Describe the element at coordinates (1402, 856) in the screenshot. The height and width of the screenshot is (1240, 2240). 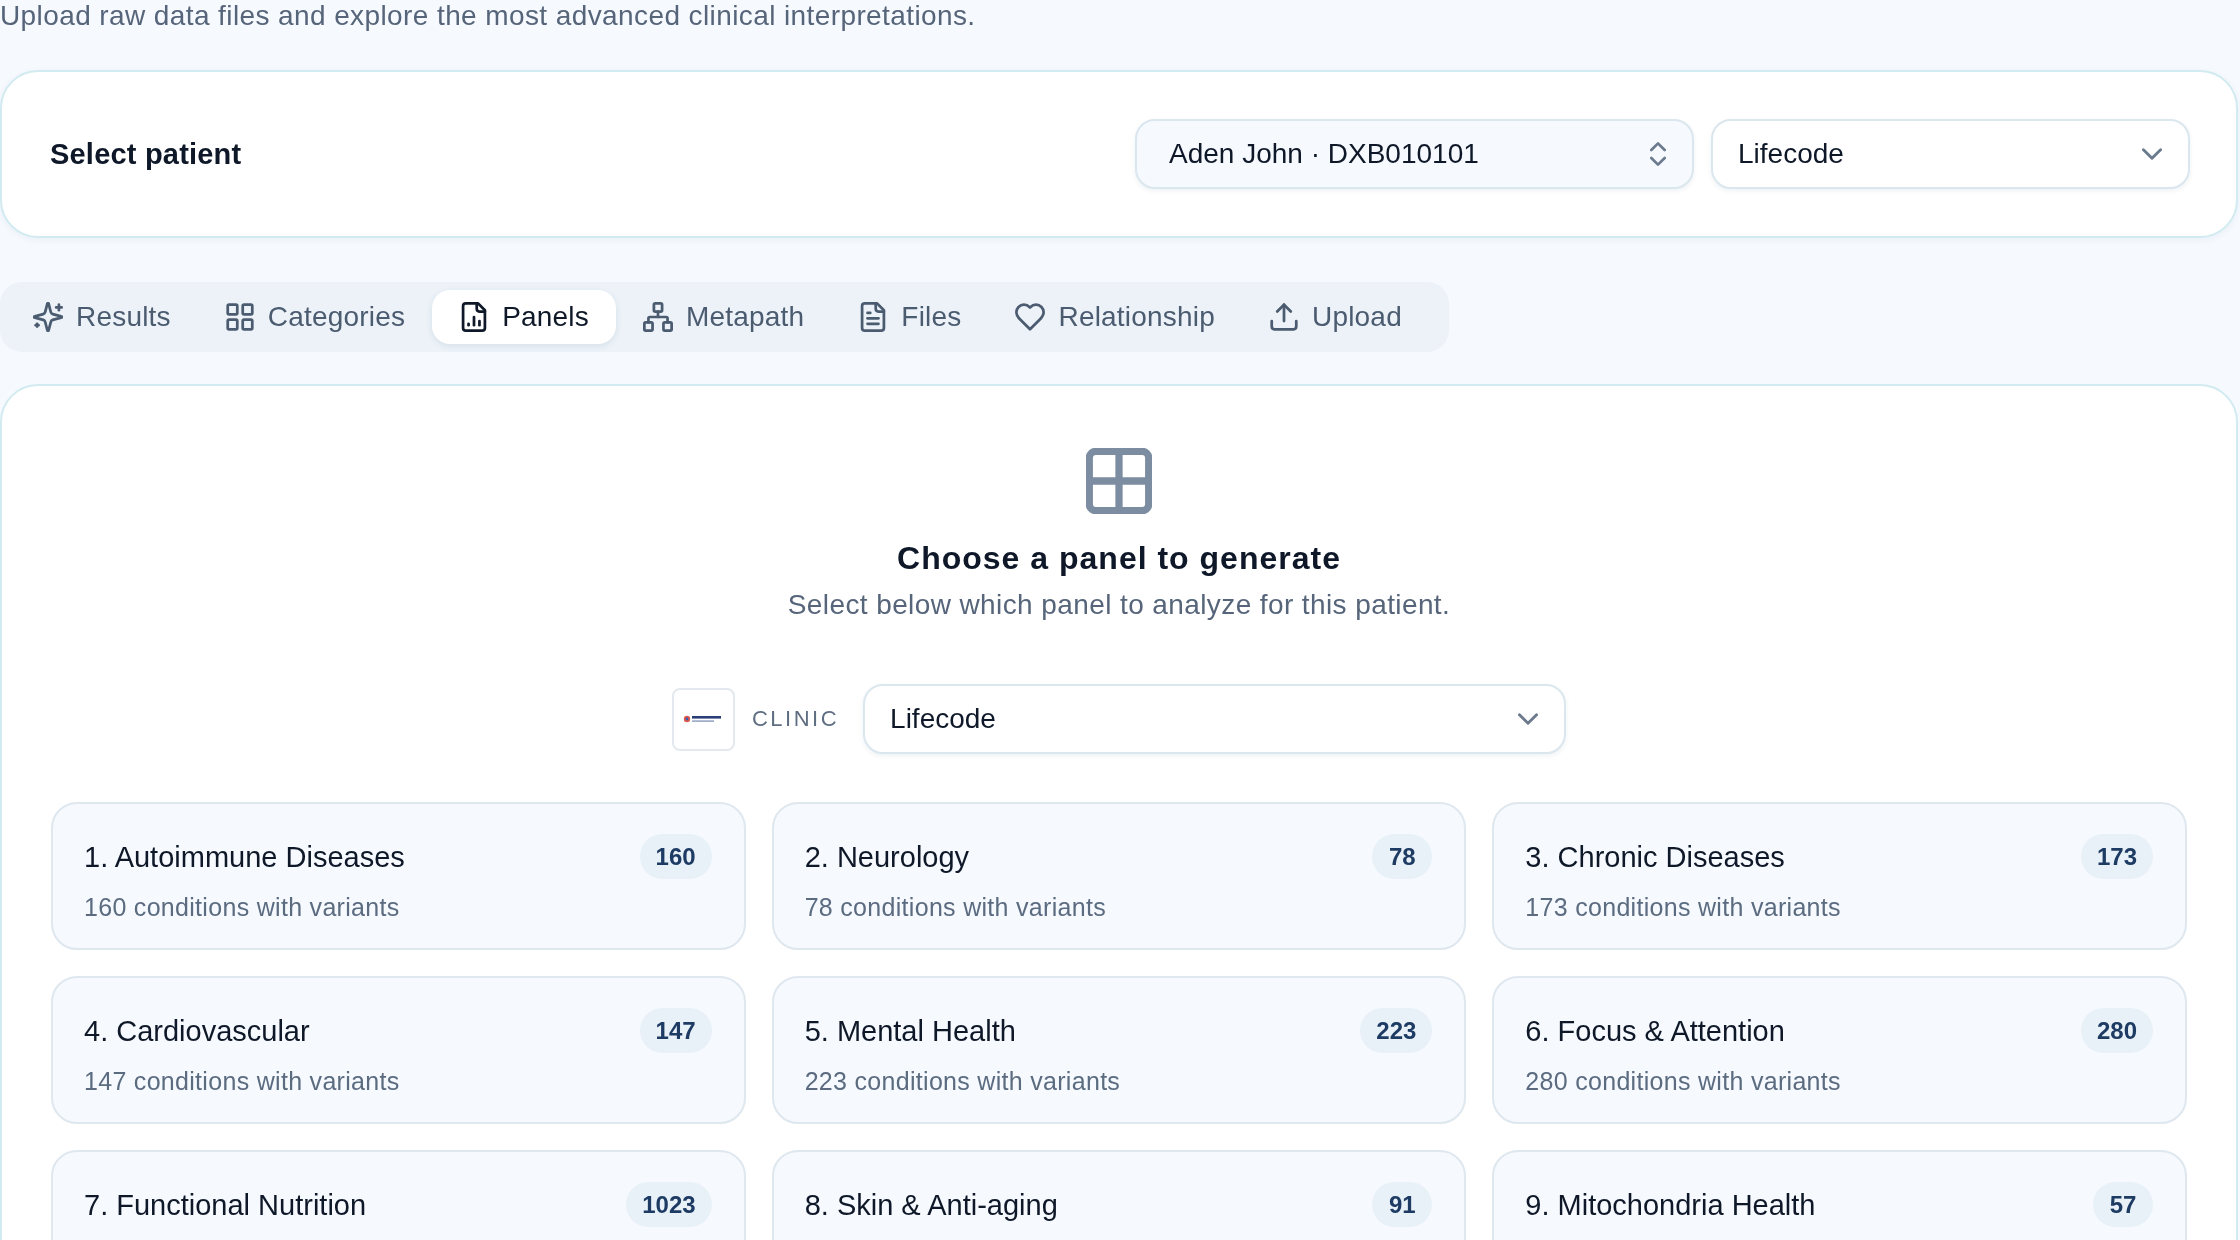
I see `count-badge: 78` at that location.